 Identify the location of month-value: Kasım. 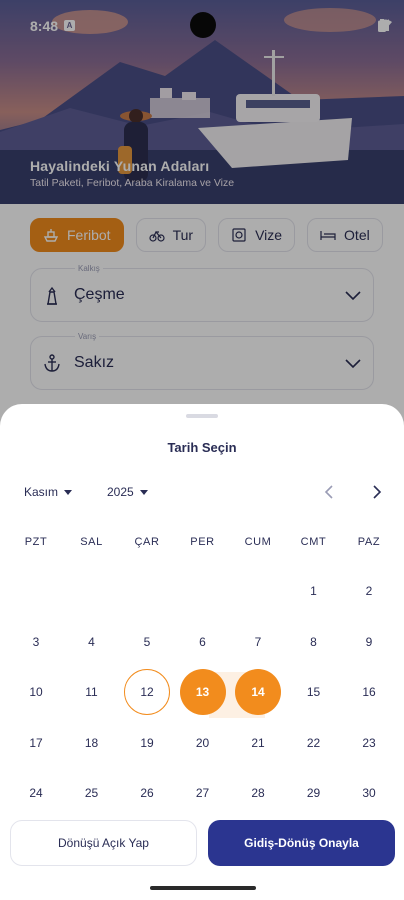
(41, 492).